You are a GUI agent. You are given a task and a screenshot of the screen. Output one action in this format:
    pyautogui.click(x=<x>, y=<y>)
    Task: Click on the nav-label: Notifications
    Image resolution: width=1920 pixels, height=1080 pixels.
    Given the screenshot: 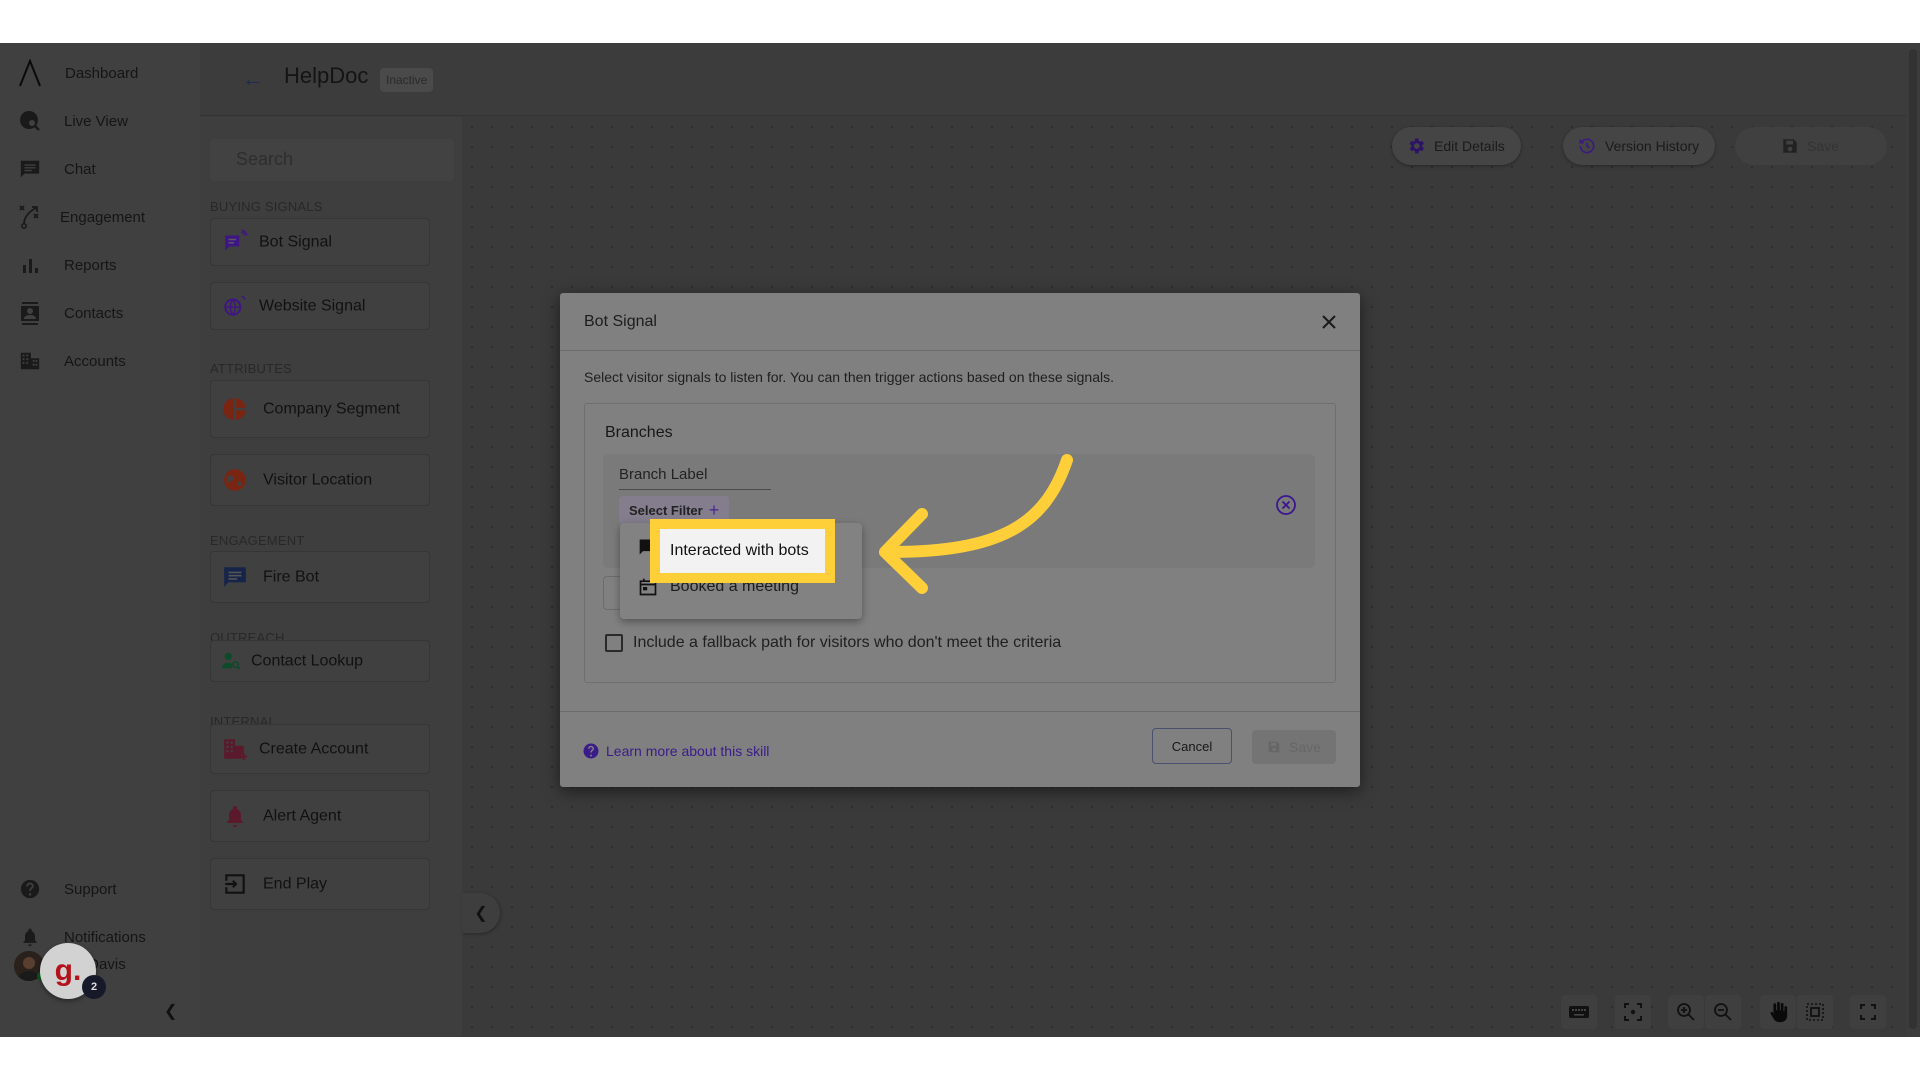 What is the action you would take?
    pyautogui.click(x=105, y=937)
    